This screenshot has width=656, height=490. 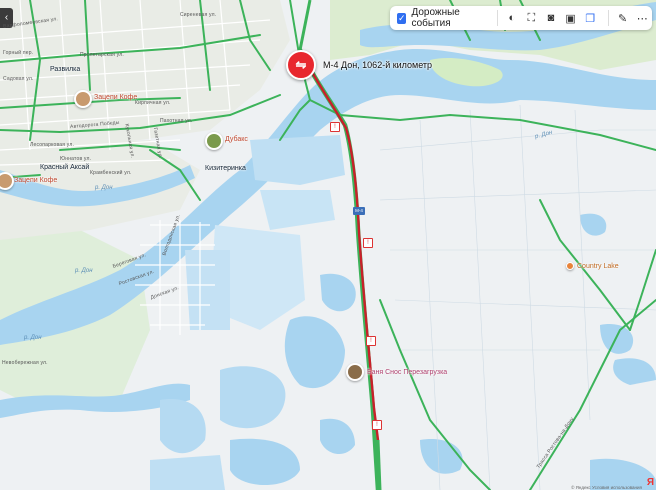 What do you see at coordinates (551, 18) in the screenshot?
I see `camera-icon: ◙` at bounding box center [551, 18].